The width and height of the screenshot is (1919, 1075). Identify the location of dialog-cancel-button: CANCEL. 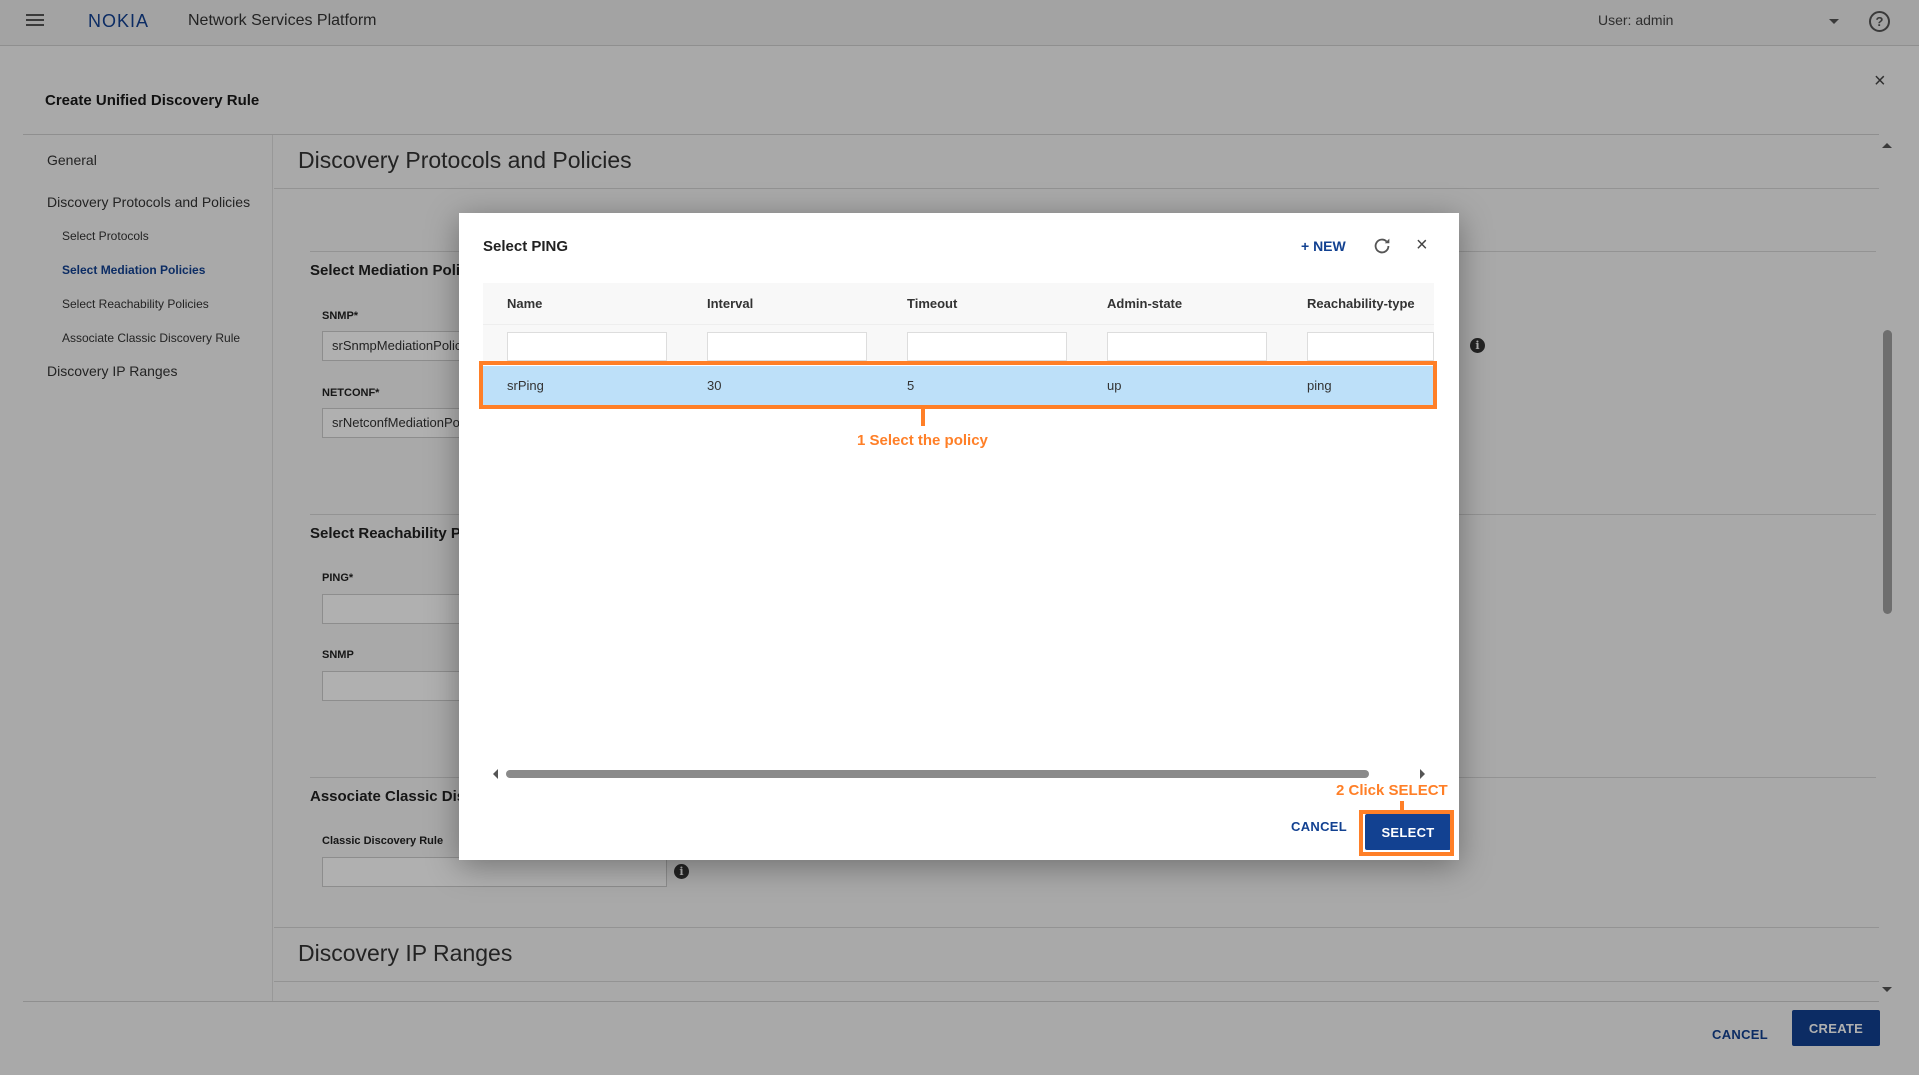
(1319, 826).